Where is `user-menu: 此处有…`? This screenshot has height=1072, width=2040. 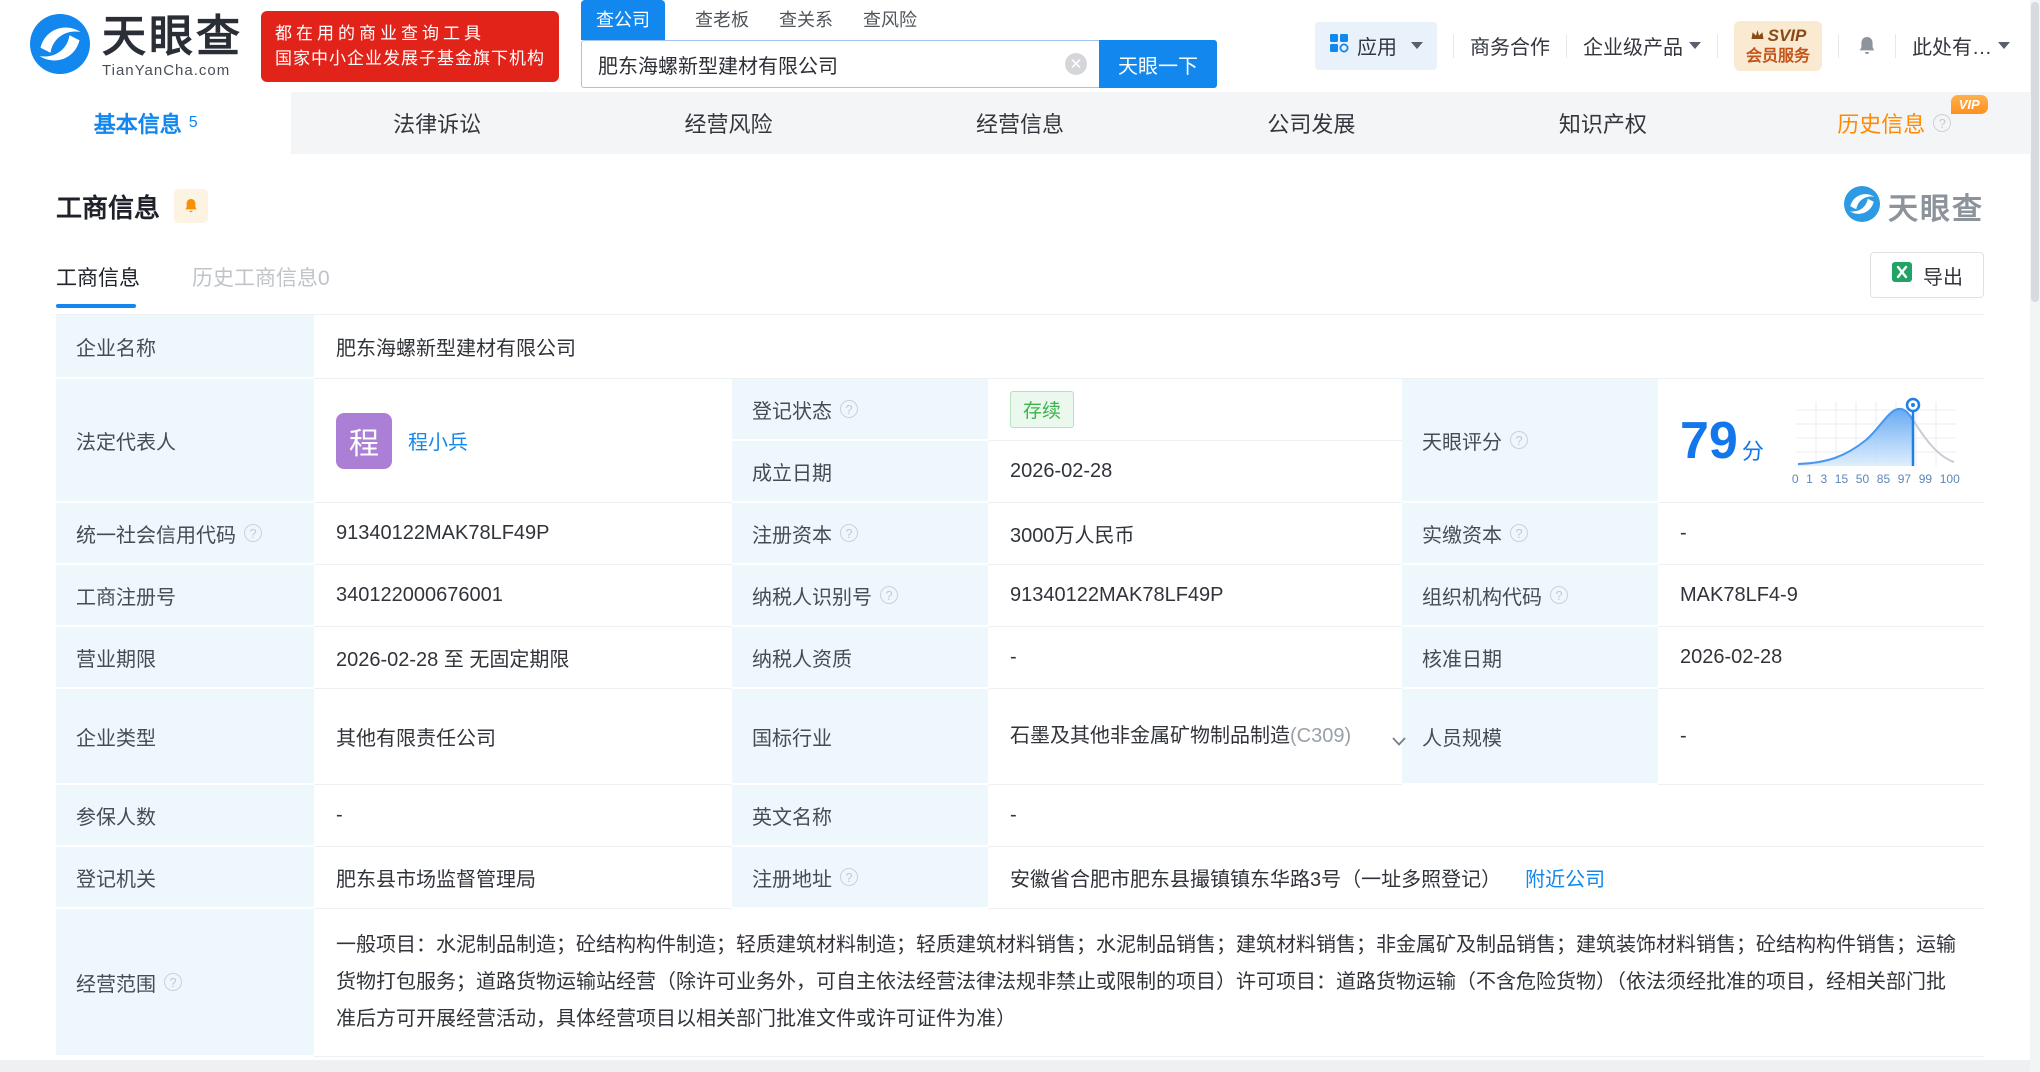 user-menu: 此处有… is located at coordinates (1961, 45).